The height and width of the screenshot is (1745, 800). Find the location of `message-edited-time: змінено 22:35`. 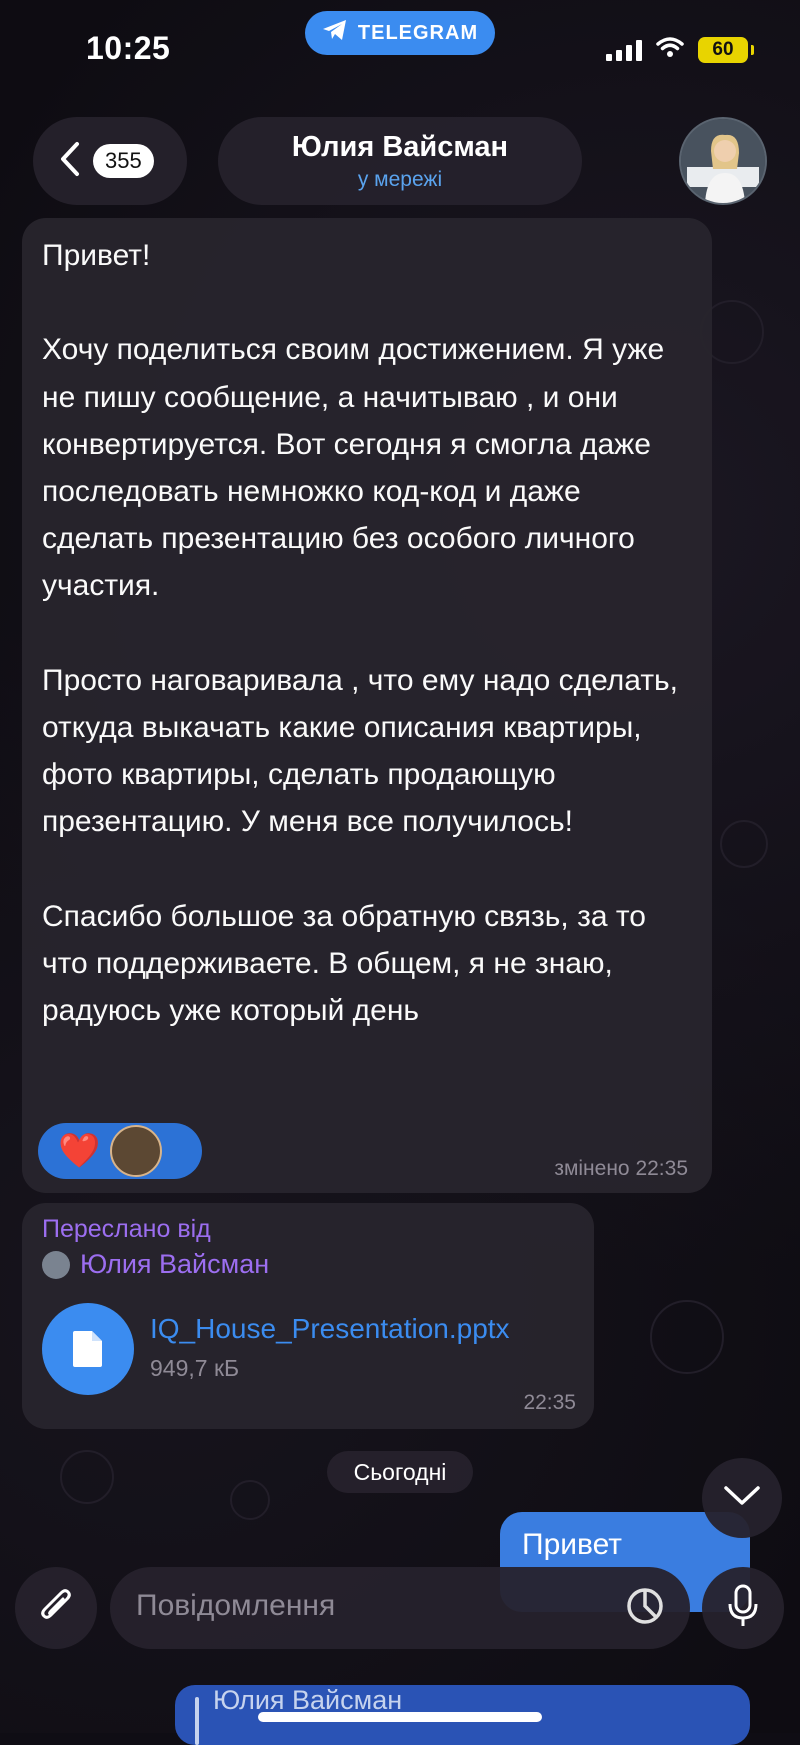

message-edited-time: змінено 22:35 is located at coordinates (621, 1168).